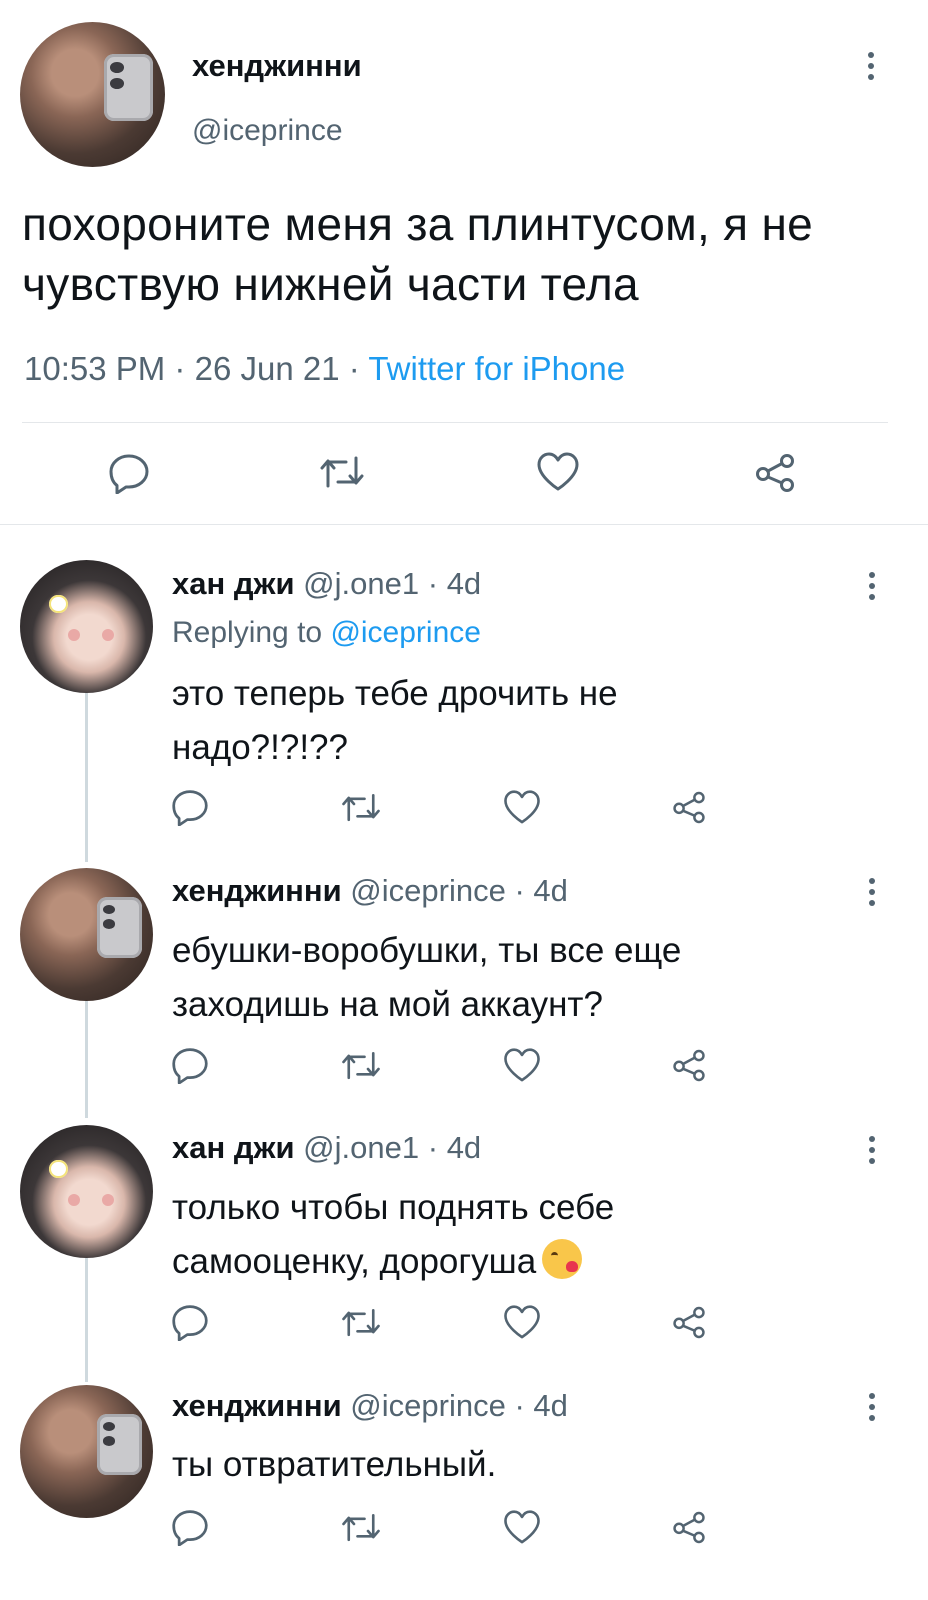 The width and height of the screenshot is (928, 1600). I want to click on tweet-source-link: Twitter for iPhone, so click(496, 368).